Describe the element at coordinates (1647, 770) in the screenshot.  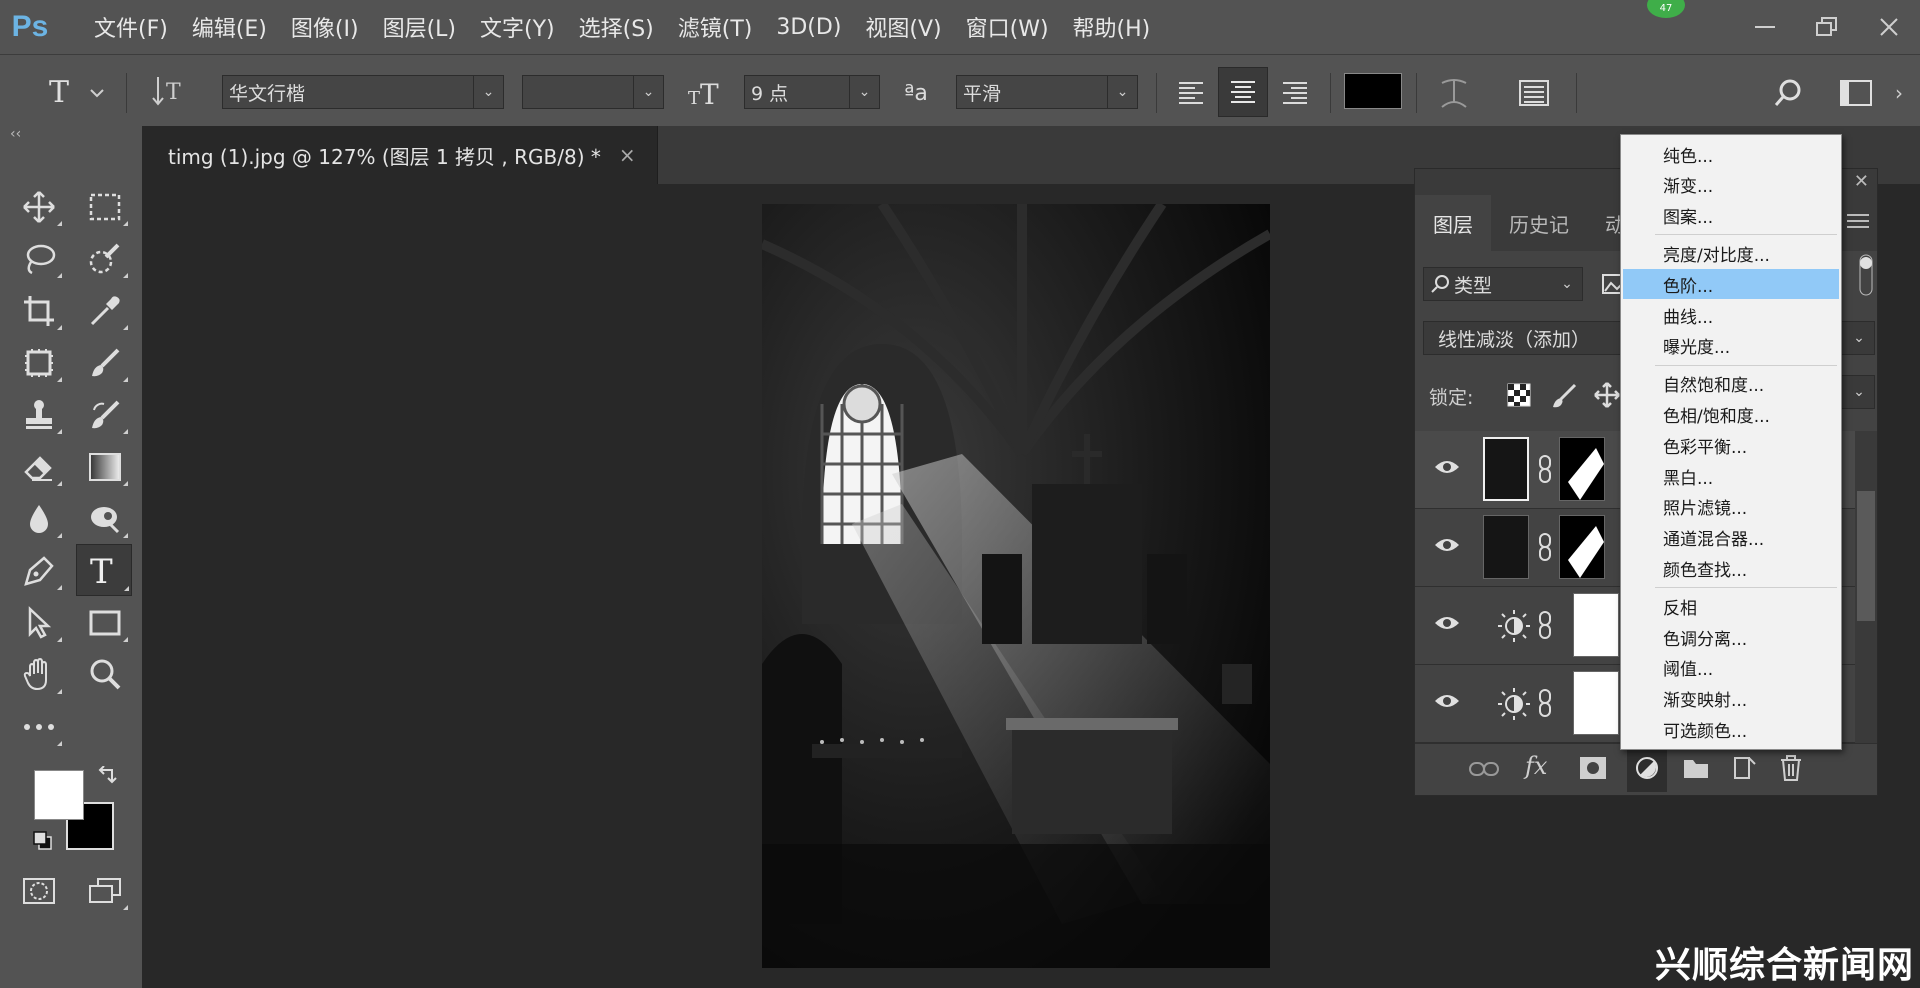
I see `new-adjustment-layer-button` at that location.